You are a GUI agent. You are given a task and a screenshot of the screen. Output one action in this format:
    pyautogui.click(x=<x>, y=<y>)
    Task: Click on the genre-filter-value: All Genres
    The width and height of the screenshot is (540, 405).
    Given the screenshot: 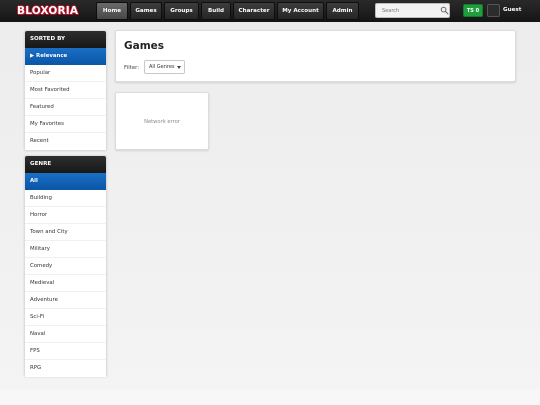 What is the action you would take?
    pyautogui.click(x=162, y=67)
    